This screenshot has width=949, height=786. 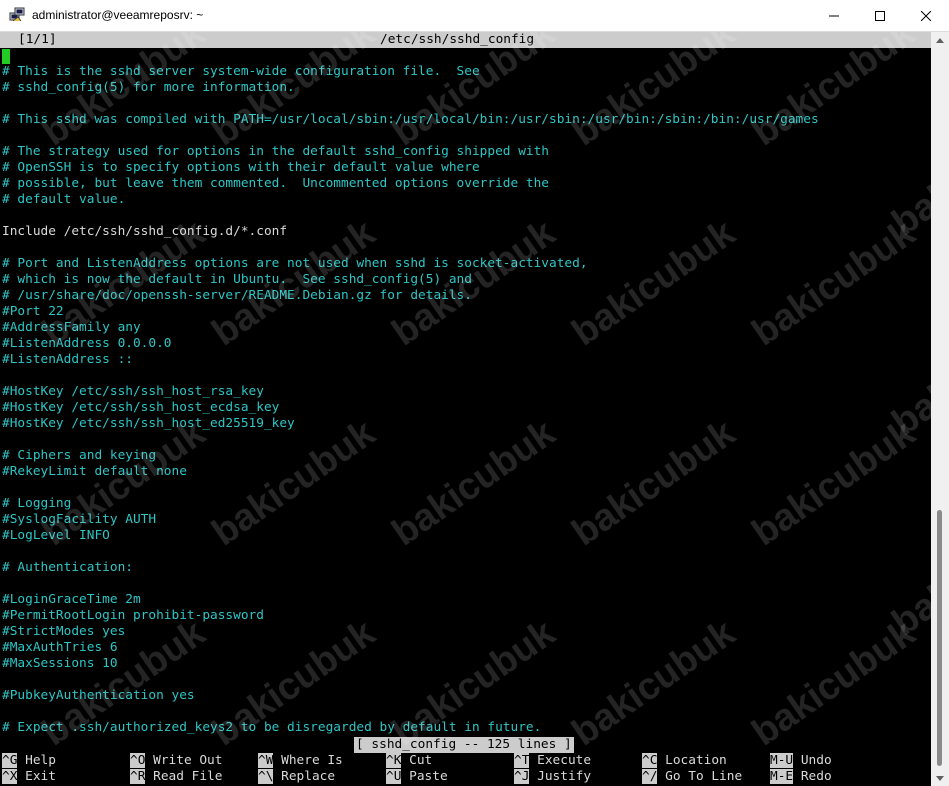 I want to click on minimize-icon, so click(x=834, y=16).